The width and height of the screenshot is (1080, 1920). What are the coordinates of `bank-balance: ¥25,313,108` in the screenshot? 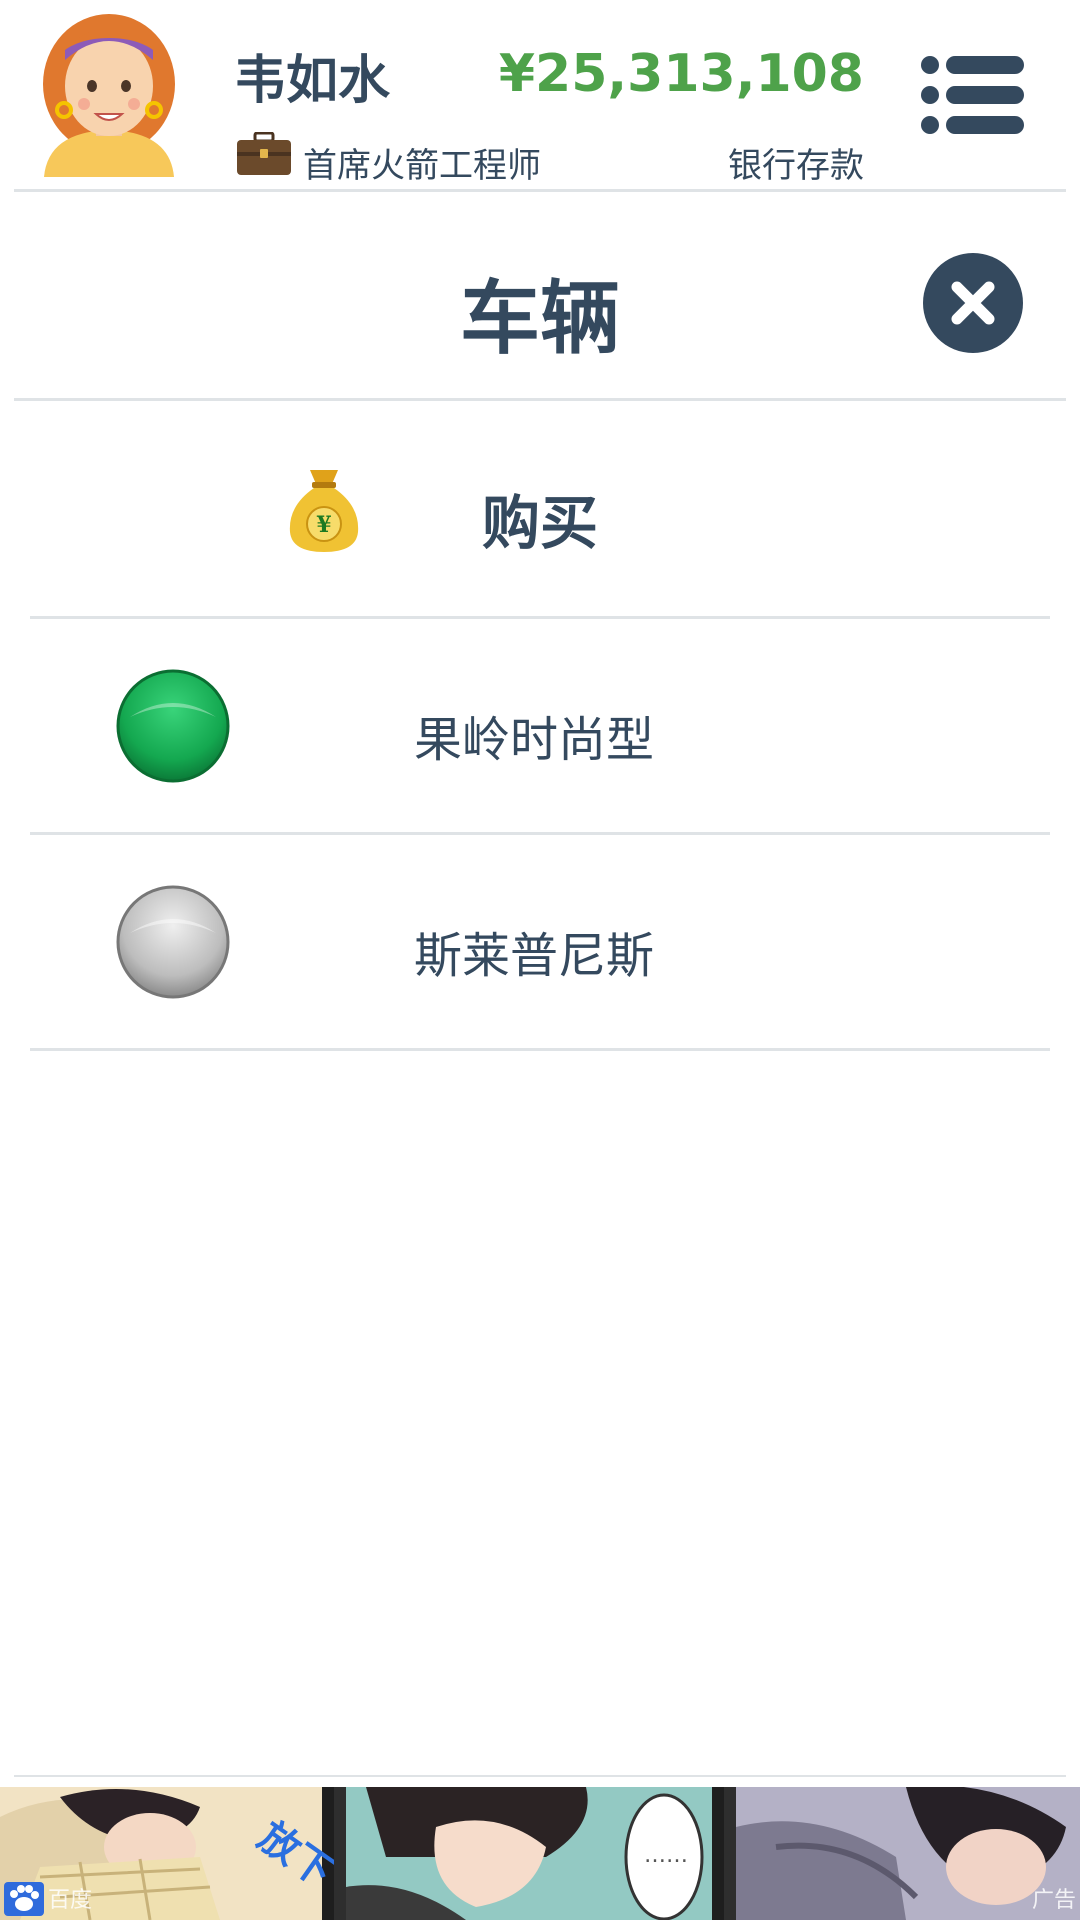 It's located at (681, 74).